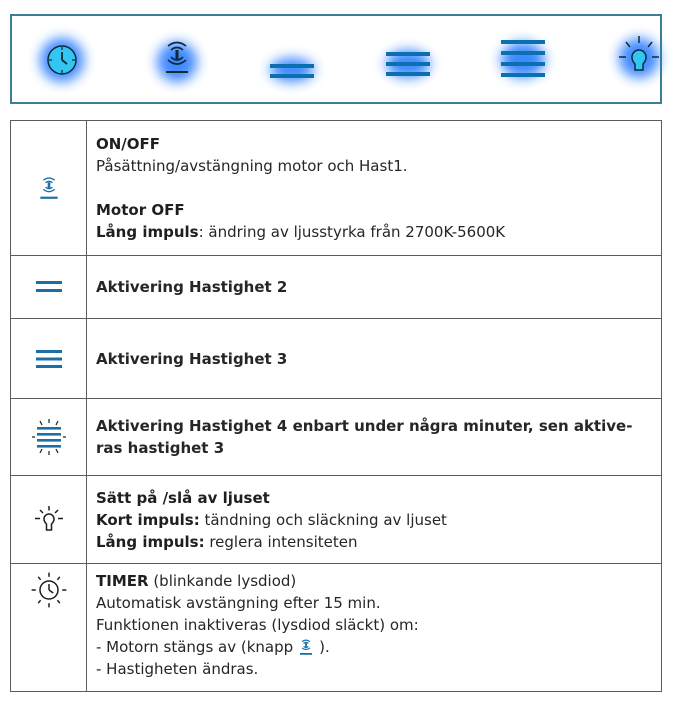 The image size is (678, 720). I want to click on row-title: Sätt på /slå av ljuset, so click(183, 497).